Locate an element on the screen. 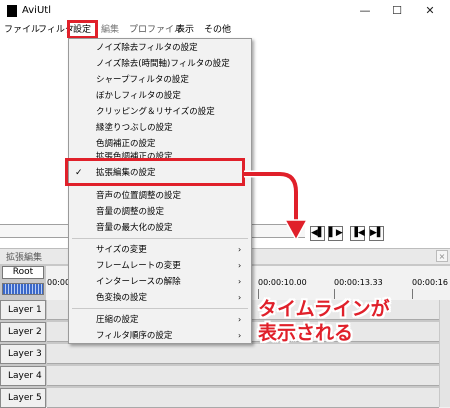  next-frame-button: ▌▶ is located at coordinates (335, 233).